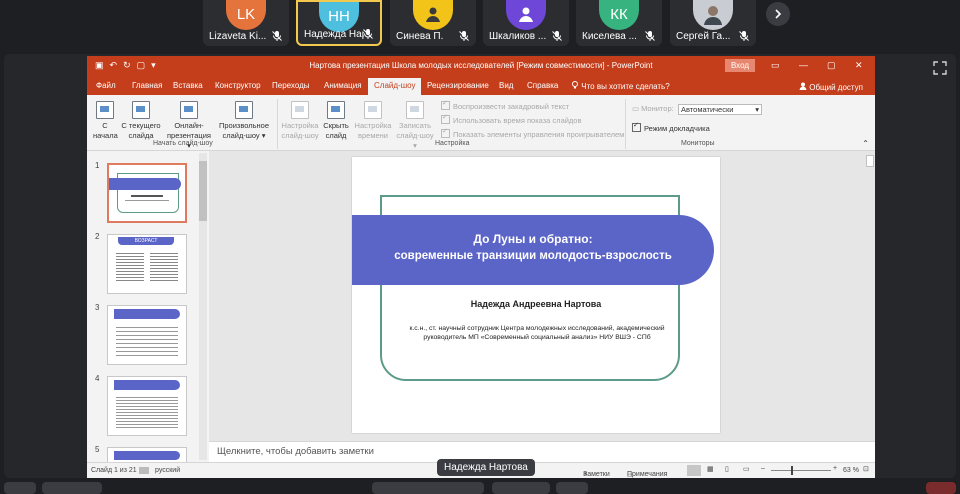  What do you see at coordinates (746, 469) in the screenshot?
I see `slideshow-view-icon: ▭` at bounding box center [746, 469].